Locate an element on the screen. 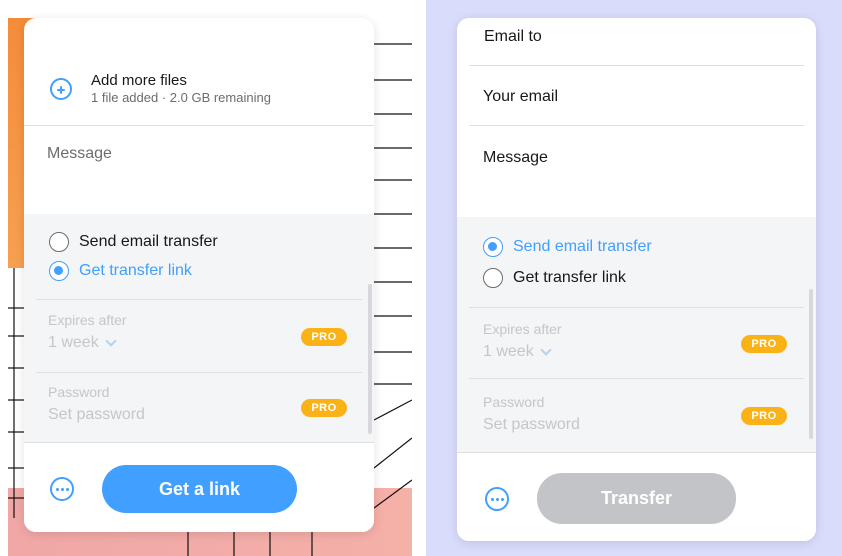  footer: Transfer is located at coordinates (636, 497).